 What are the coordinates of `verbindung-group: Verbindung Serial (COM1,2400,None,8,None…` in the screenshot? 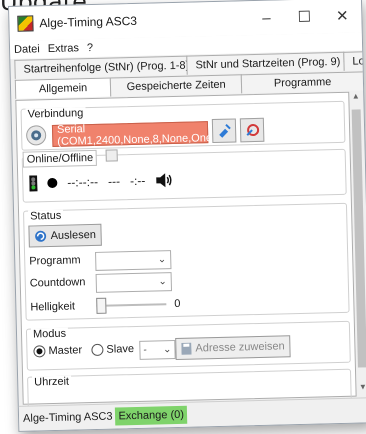 It's located at (183, 125).